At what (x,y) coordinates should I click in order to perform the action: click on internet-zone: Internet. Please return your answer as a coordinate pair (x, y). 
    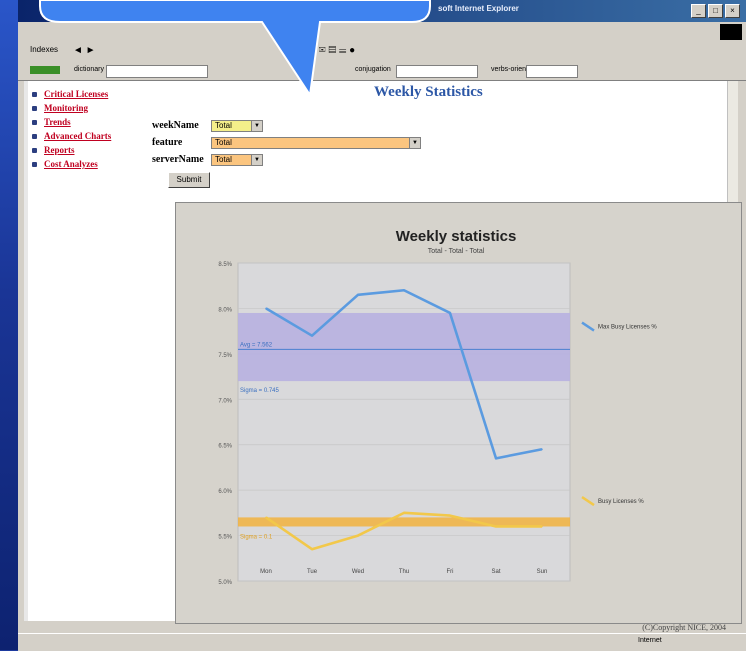
    Looking at the image, I should click on (650, 640).